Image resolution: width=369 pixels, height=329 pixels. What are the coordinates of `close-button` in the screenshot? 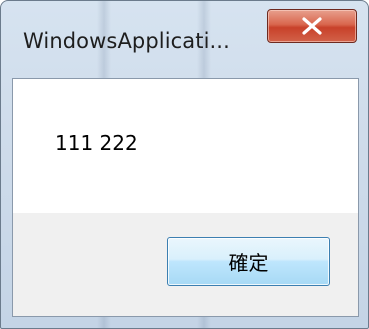 It's located at (312, 26).